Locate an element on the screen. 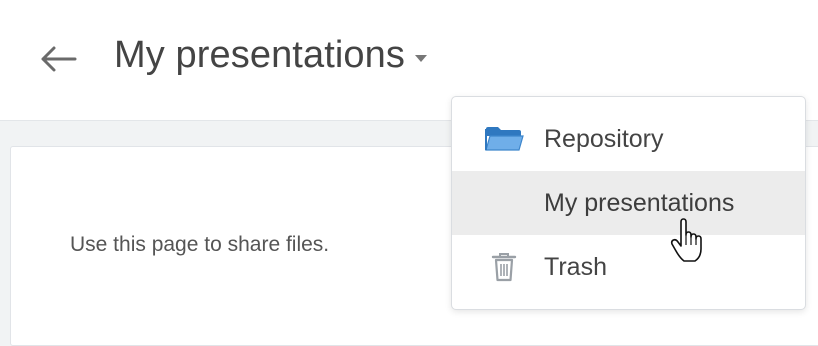 This screenshot has height=346, width=818. trash-icon is located at coordinates (504, 267).